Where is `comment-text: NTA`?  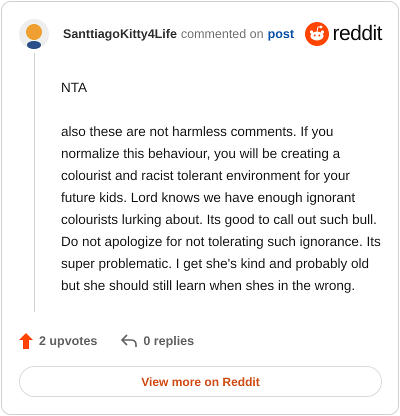 comment-text: NTA is located at coordinates (74, 88).